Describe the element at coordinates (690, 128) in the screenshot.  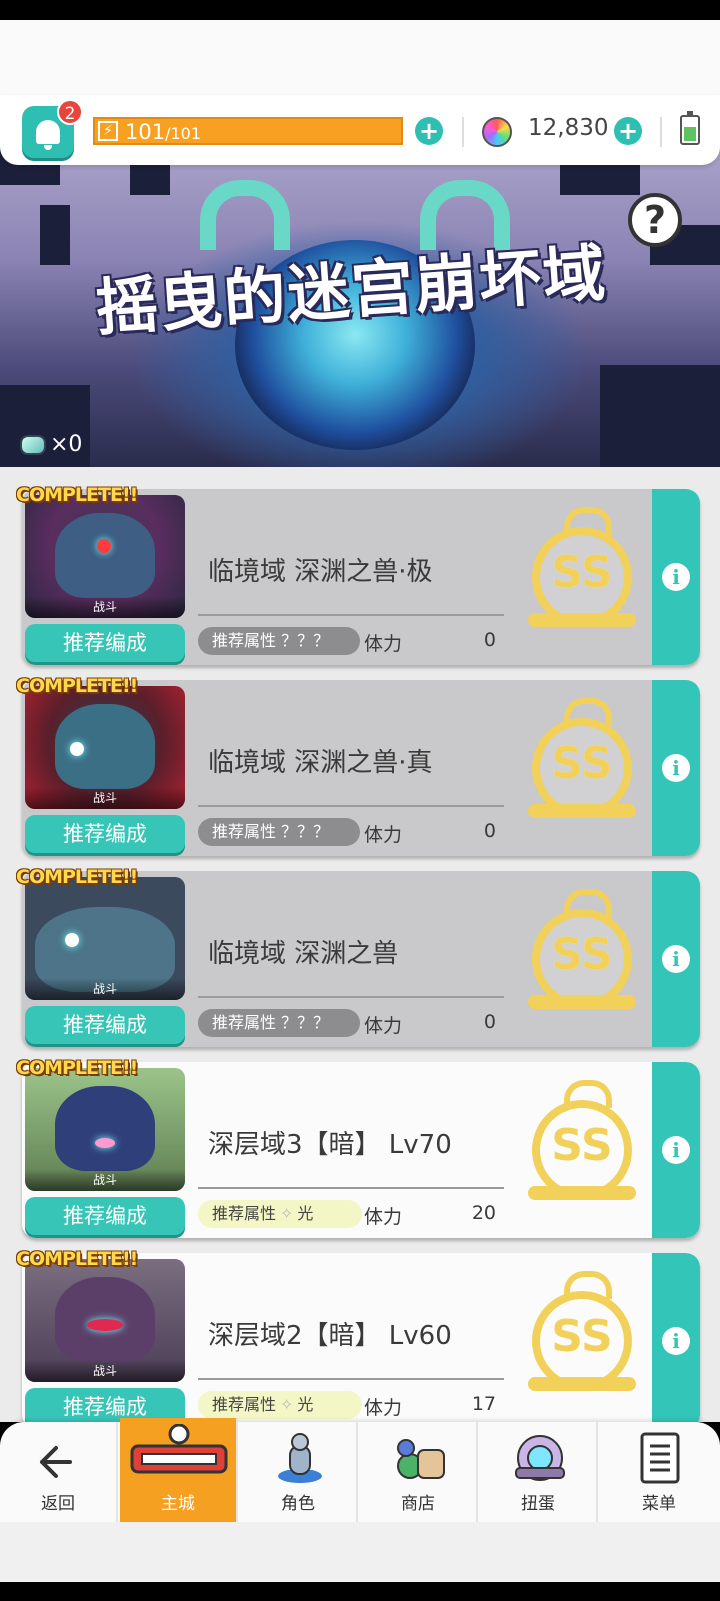
I see `battery-icon` at that location.